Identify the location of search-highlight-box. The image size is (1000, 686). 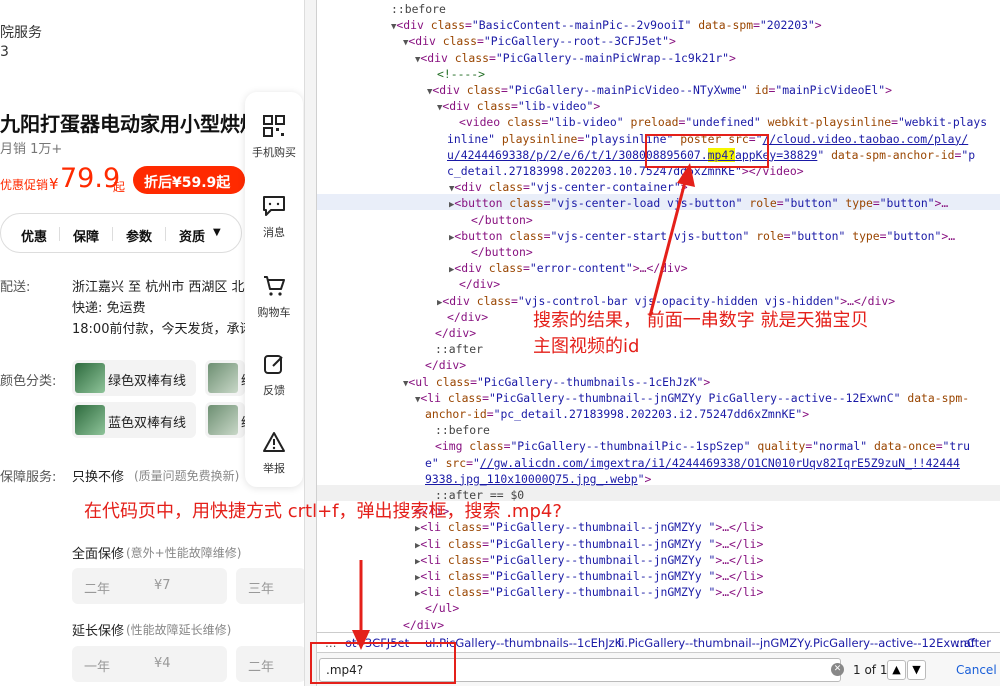
(383, 663).